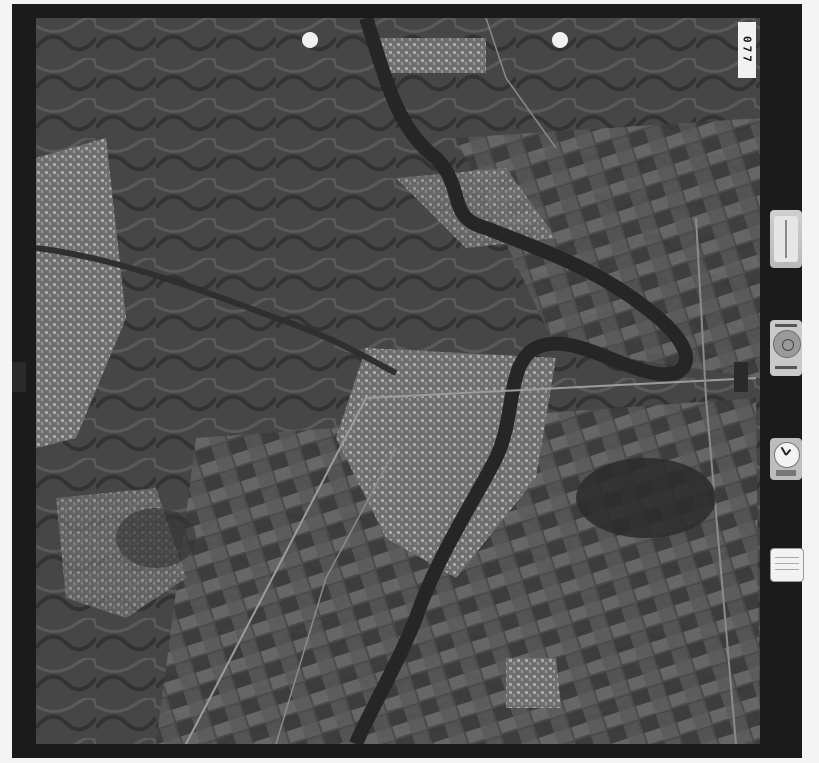  What do you see at coordinates (786, 459) in the screenshot?
I see `clock-icon` at bounding box center [786, 459].